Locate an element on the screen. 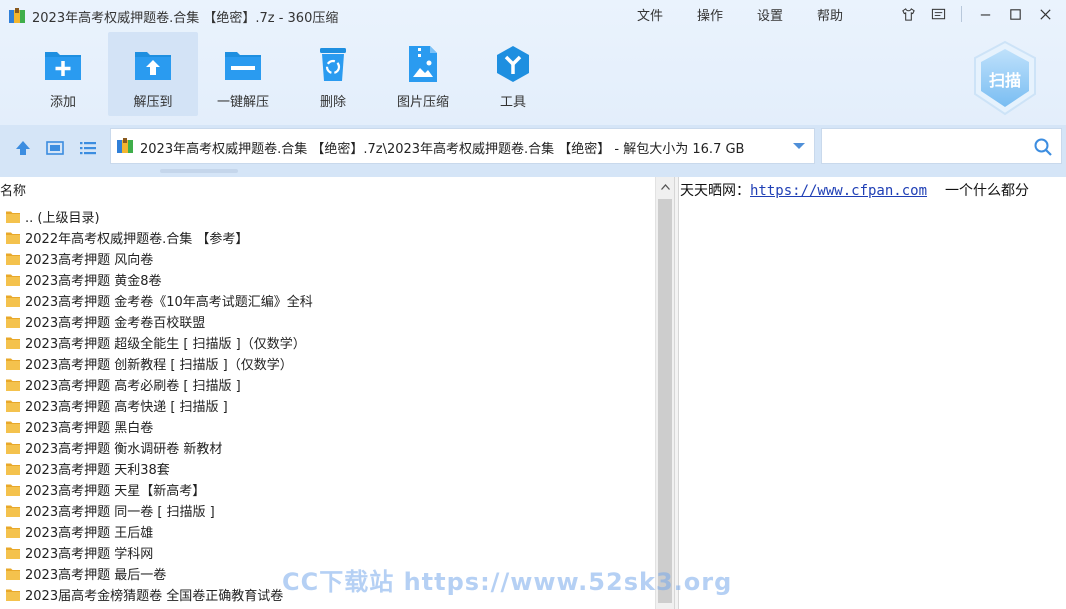  folder-name: 2023高考押题 黑白卷 is located at coordinates (89, 428).